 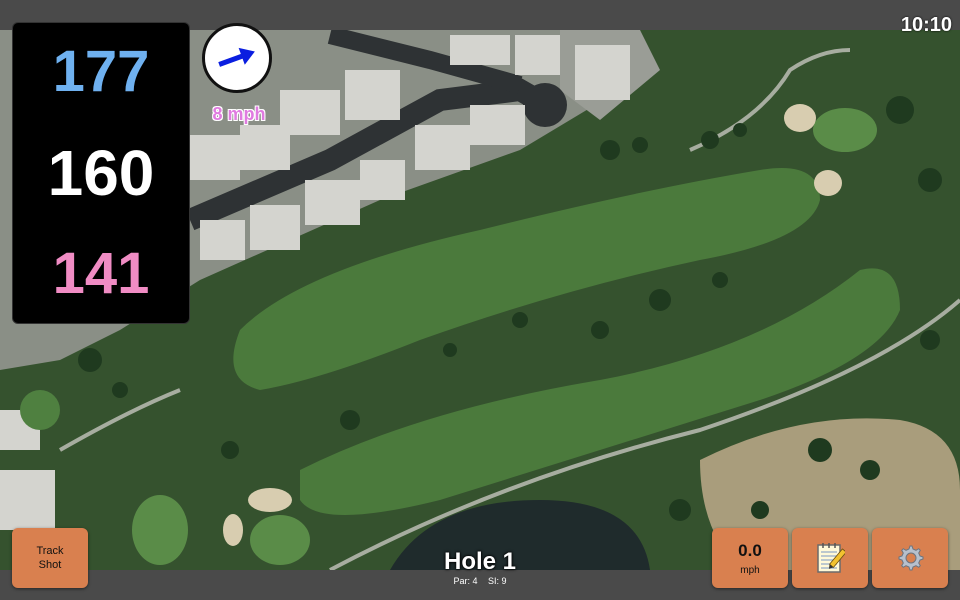 What do you see at coordinates (50, 558) in the screenshot?
I see `track-shot-button: Track Shot` at bounding box center [50, 558].